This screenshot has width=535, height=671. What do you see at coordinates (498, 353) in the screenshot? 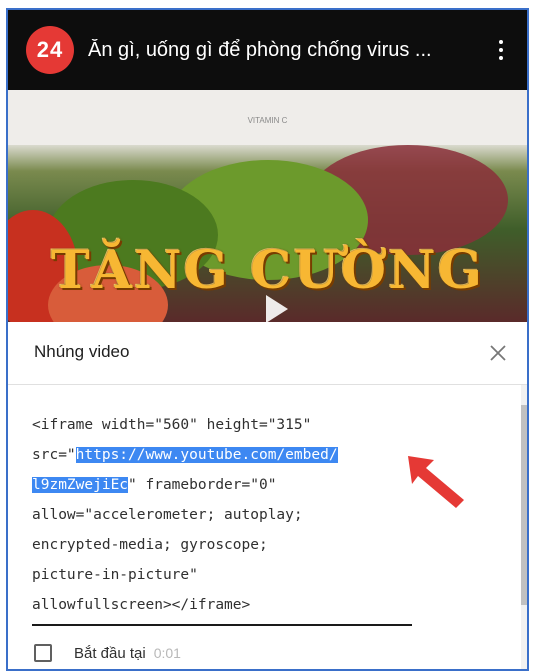
I see `close-icon` at bounding box center [498, 353].